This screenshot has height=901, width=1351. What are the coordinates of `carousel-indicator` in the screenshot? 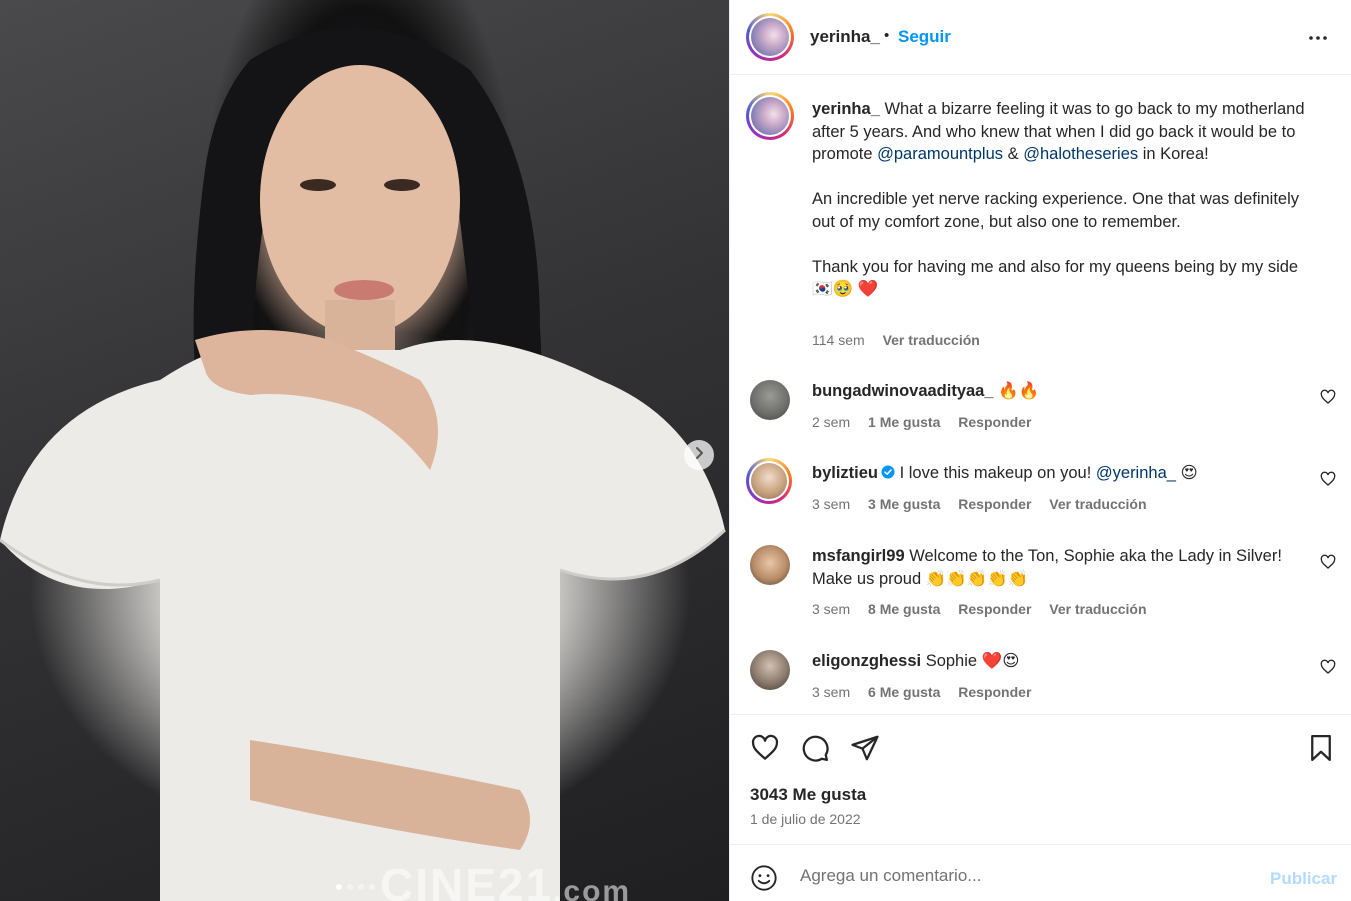 It's located at (355, 887).